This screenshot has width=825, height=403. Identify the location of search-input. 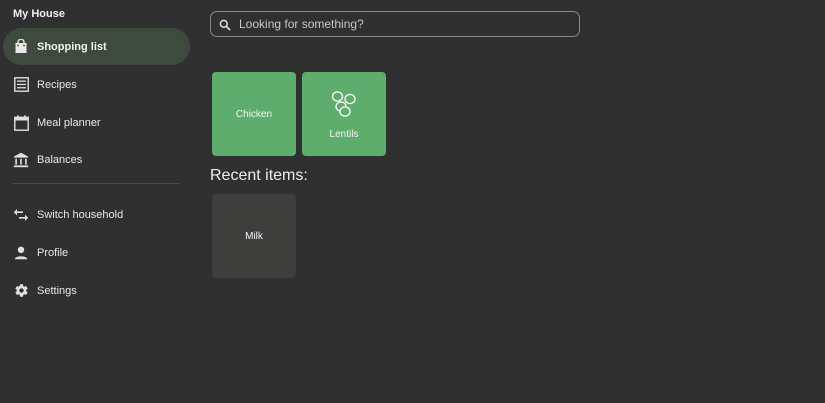
(399, 24).